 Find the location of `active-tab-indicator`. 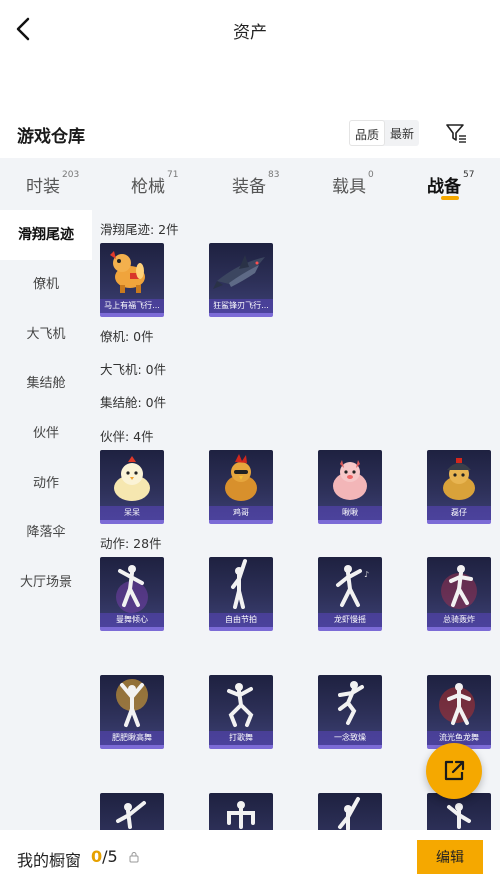

active-tab-indicator is located at coordinates (450, 198).